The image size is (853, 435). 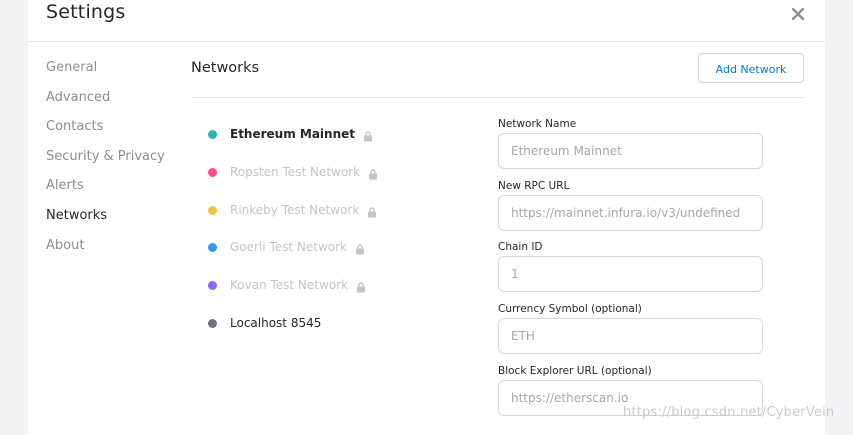 What do you see at coordinates (295, 171) in the screenshot?
I see `network-name: Ropsten Test Network` at bounding box center [295, 171].